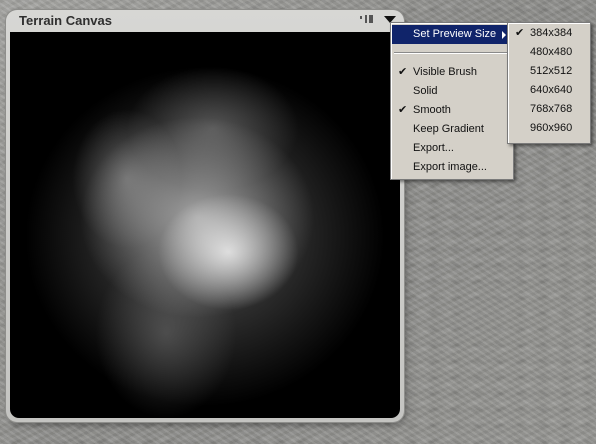 The height and width of the screenshot is (444, 596). I want to click on menu-item-keep-gradient: Keep Gradient, so click(452, 129).